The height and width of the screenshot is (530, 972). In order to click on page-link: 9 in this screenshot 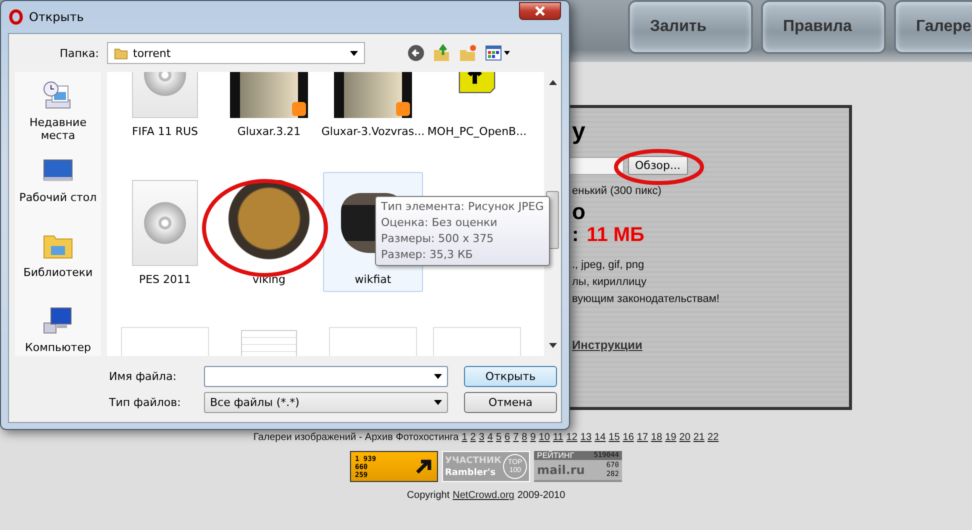, I will do `click(533, 437)`.